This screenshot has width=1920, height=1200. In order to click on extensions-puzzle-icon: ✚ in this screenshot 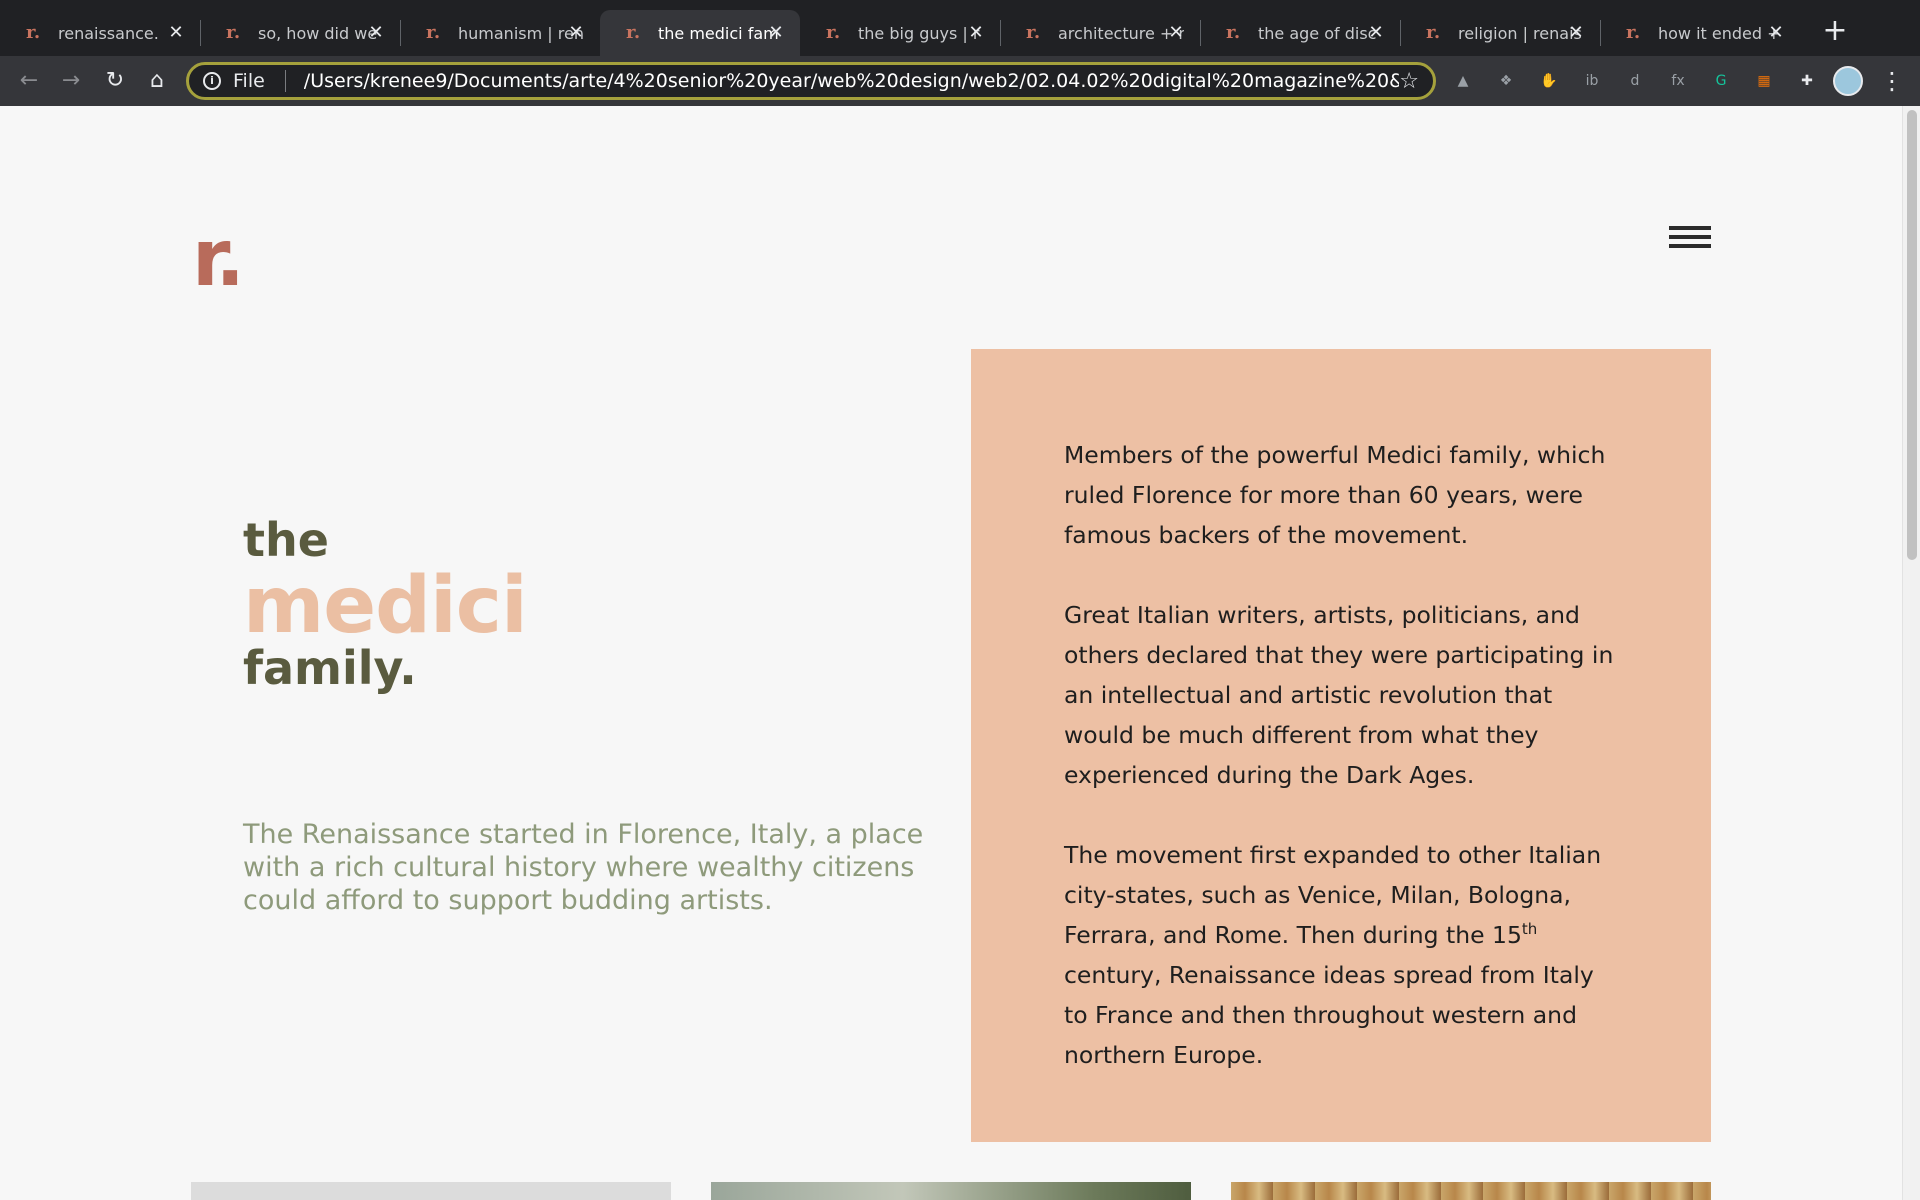, I will do `click(1807, 81)`.